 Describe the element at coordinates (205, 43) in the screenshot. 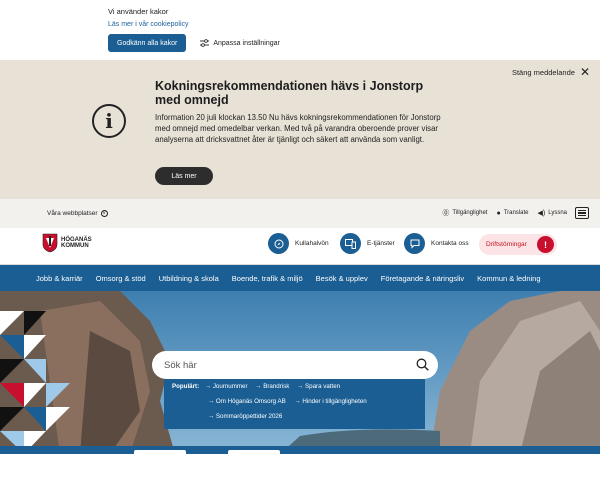

I see `sliders-icon` at that location.